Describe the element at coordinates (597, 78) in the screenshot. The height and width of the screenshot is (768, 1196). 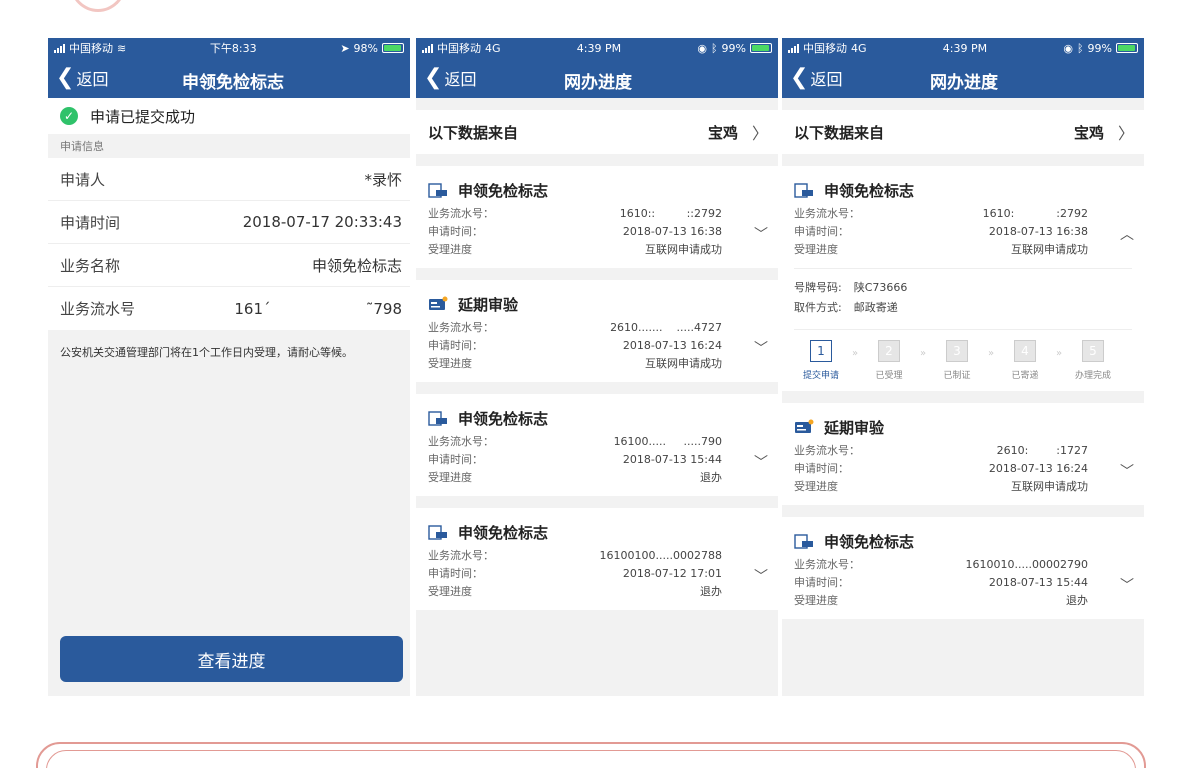
I see `nav-bar: ❮ 返回 网办进度` at that location.